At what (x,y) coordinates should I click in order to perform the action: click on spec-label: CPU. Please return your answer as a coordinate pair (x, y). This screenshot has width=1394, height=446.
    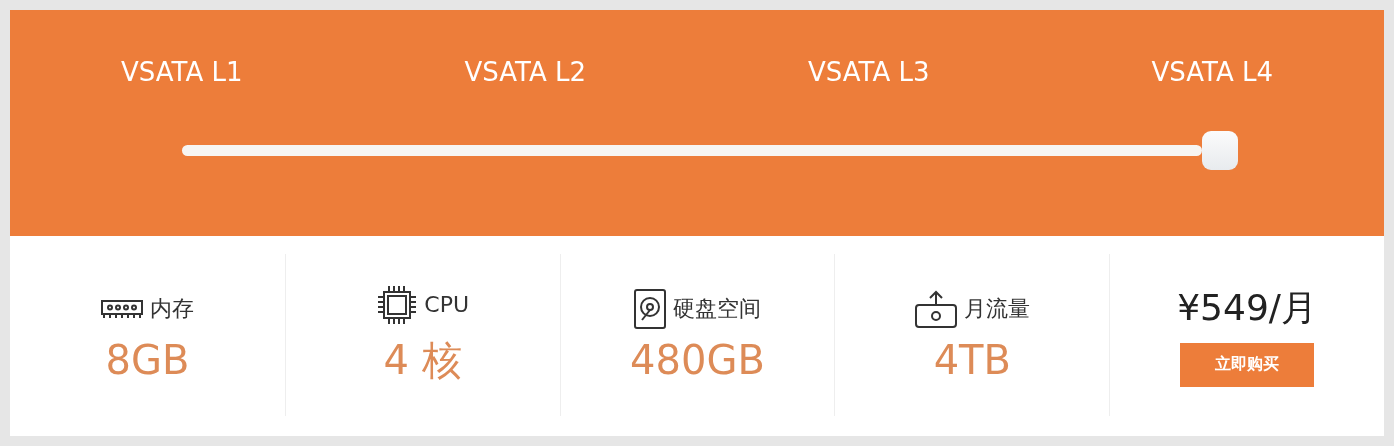
    Looking at the image, I should click on (447, 304).